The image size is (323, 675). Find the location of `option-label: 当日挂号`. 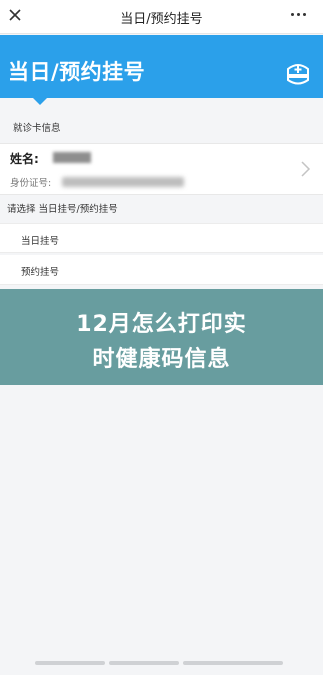

option-label: 当日挂号 is located at coordinates (40, 241).